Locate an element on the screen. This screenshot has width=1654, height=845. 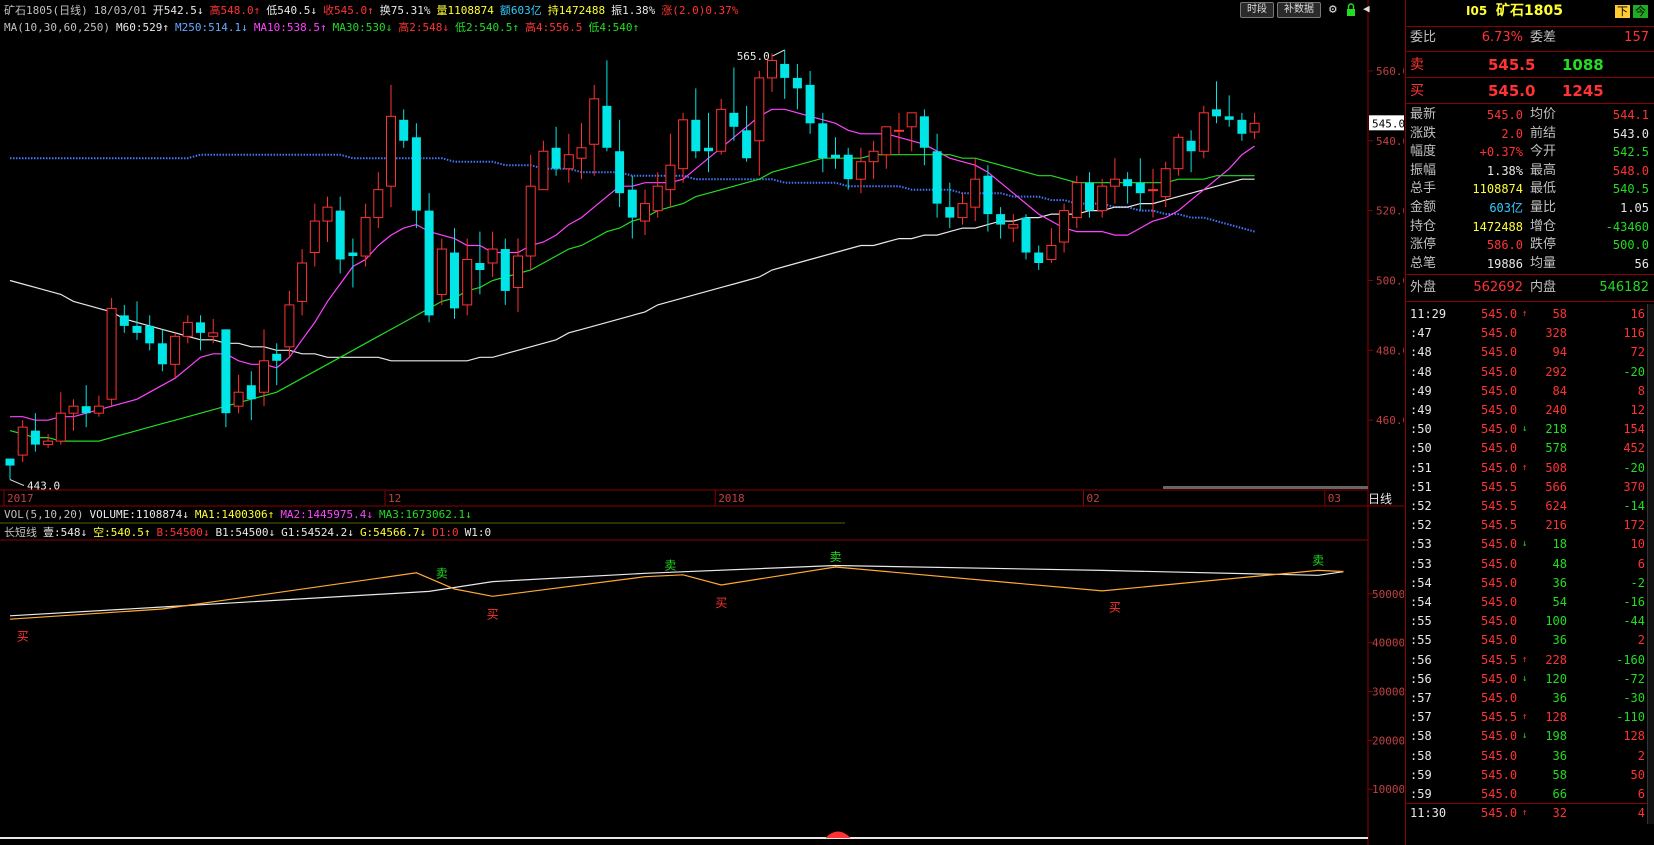
buy-price: 545.0 is located at coordinates (1511, 91).